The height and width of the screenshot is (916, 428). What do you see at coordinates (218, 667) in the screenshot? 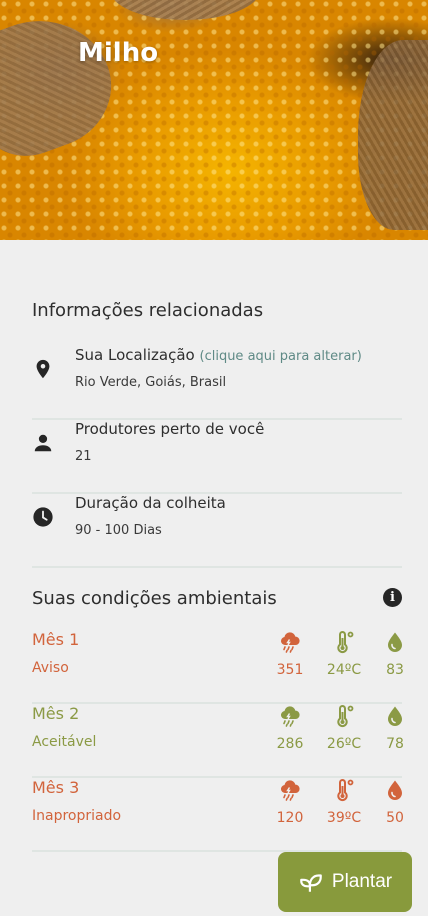
I see `month-row: Mês 1 Aviso 351 24ºC 83` at bounding box center [218, 667].